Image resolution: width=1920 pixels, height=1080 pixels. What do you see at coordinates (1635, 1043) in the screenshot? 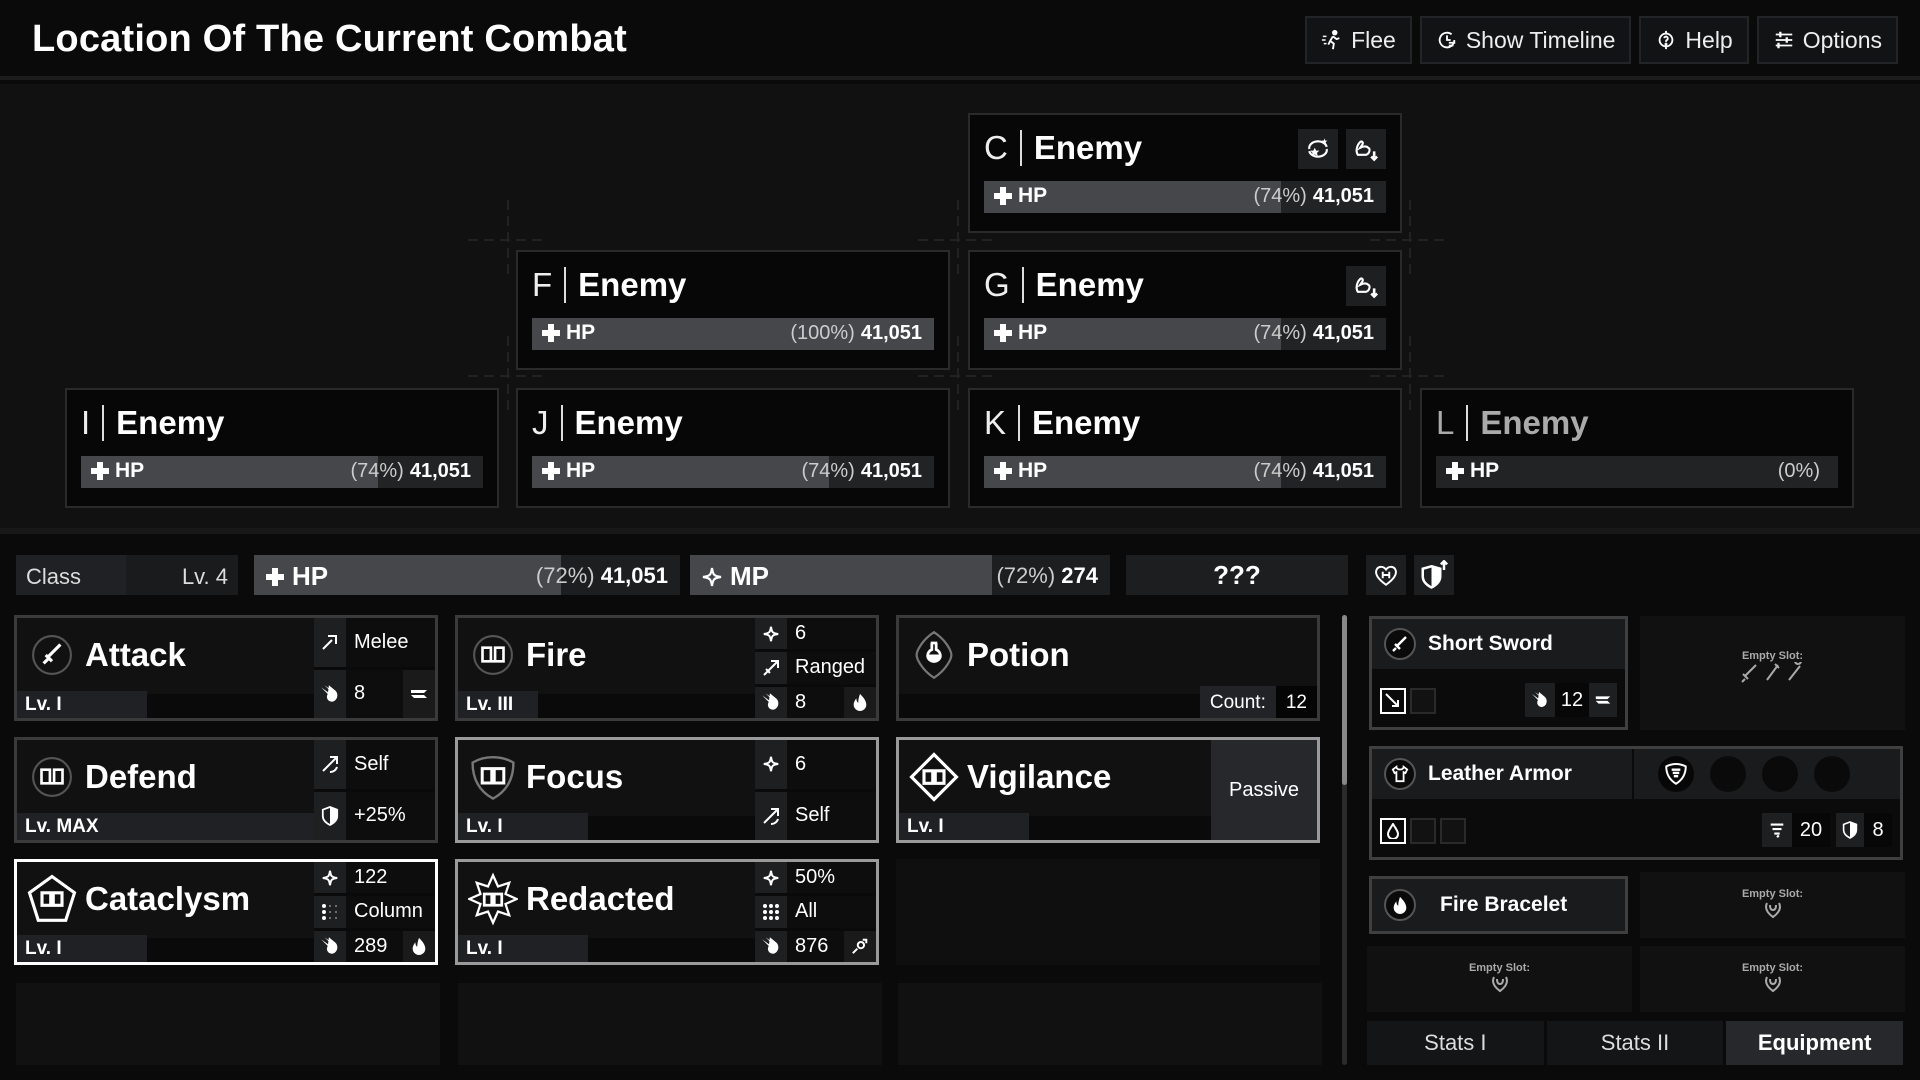
I see `tab-stats-ii: Stats II` at bounding box center [1635, 1043].